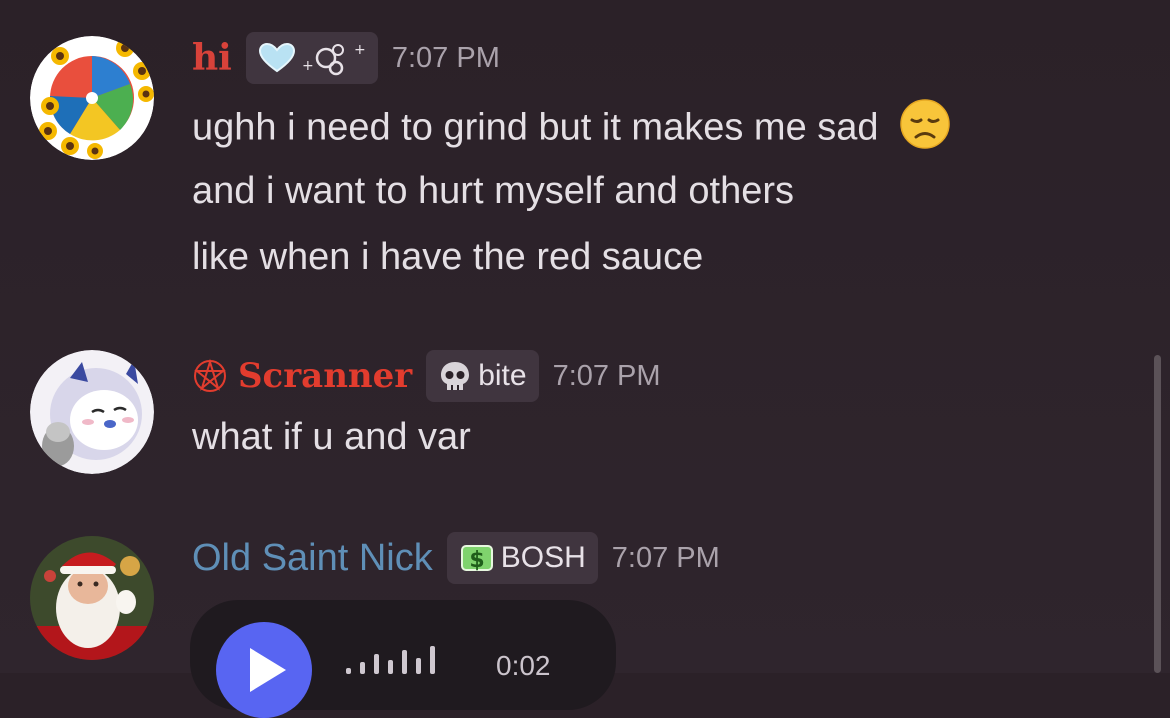  What do you see at coordinates (92, 98) in the screenshot?
I see `avatar-hi` at bounding box center [92, 98].